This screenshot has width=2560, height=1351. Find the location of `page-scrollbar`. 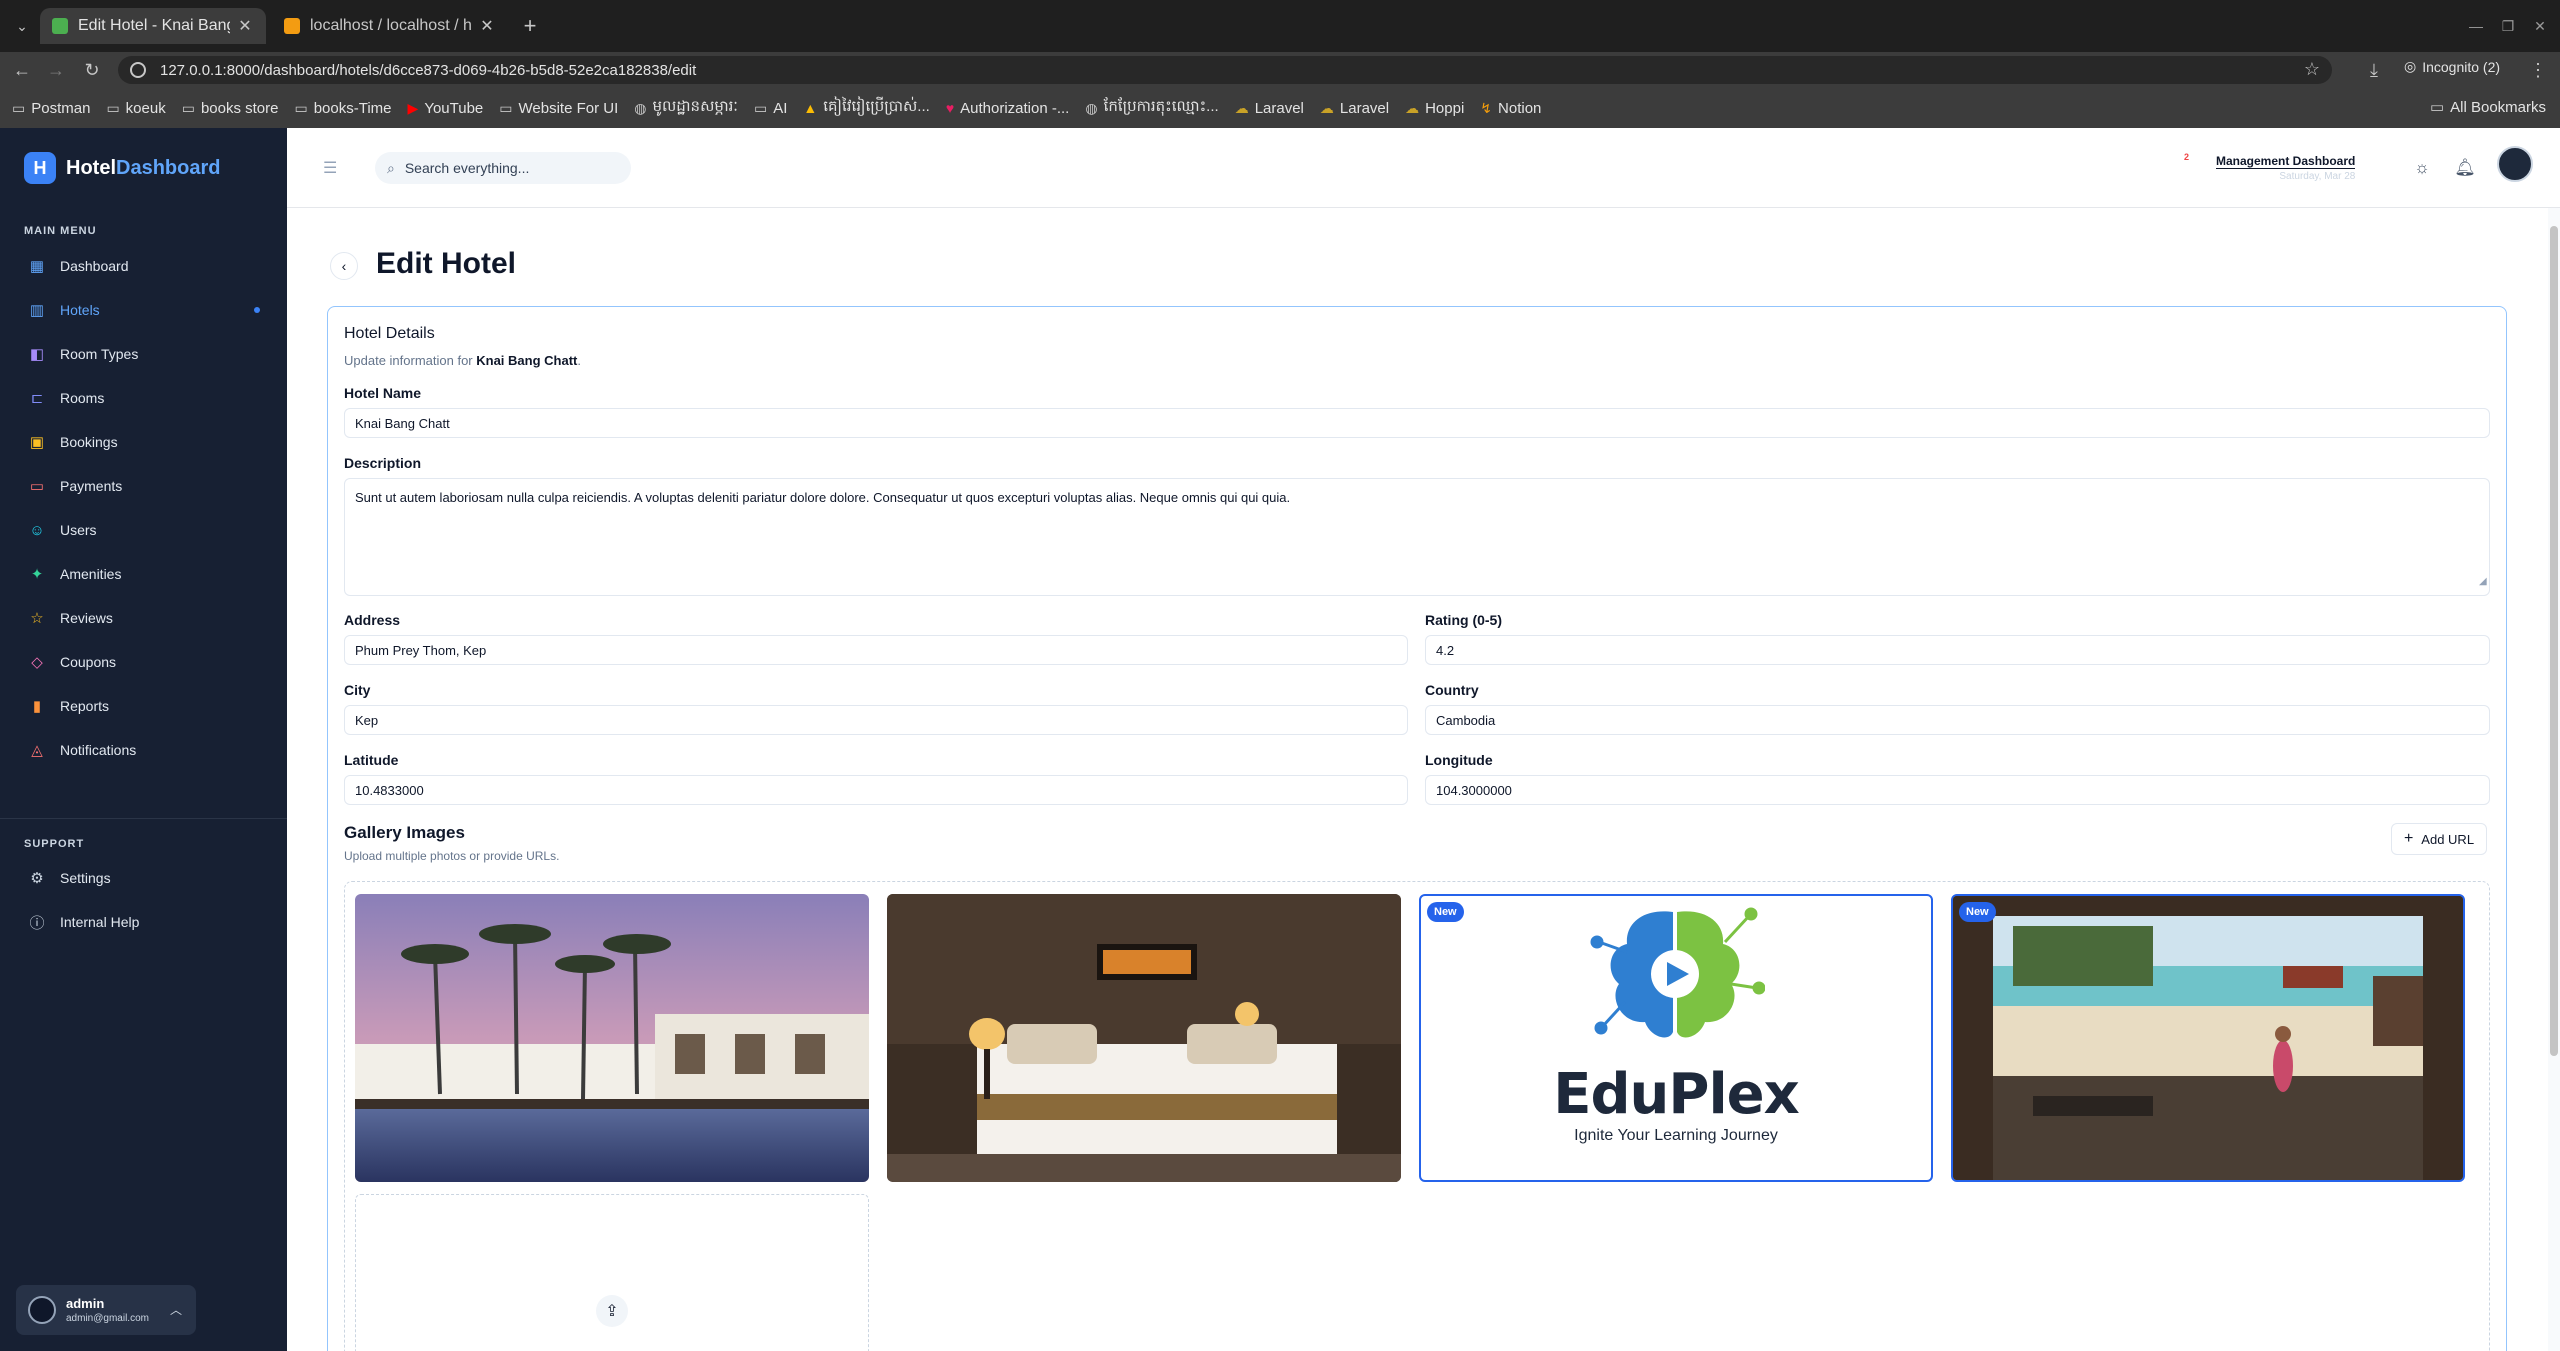

page-scrollbar is located at coordinates (2554, 779).